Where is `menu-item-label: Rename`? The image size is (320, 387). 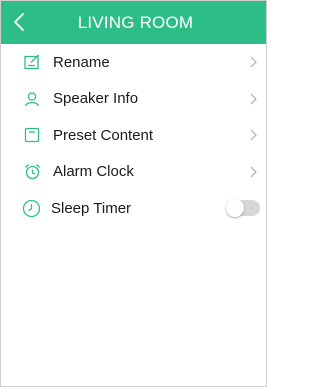 menu-item-label: Rename is located at coordinates (81, 62).